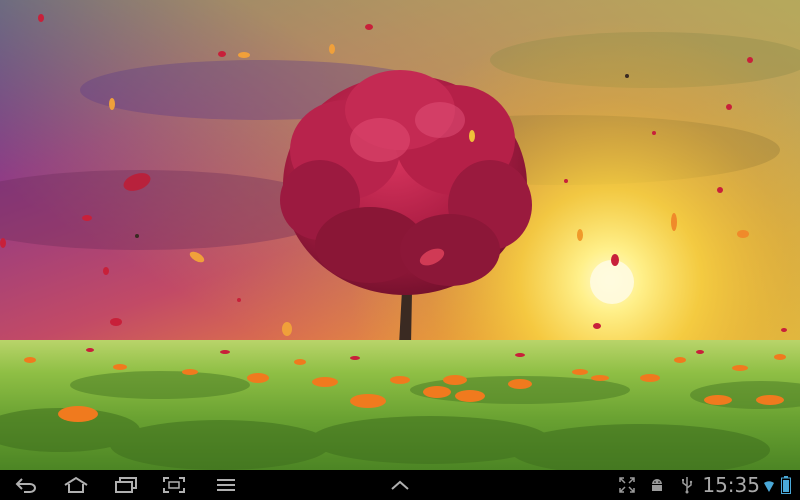 This screenshot has height=500, width=800. I want to click on screenshot-button, so click(174, 485).